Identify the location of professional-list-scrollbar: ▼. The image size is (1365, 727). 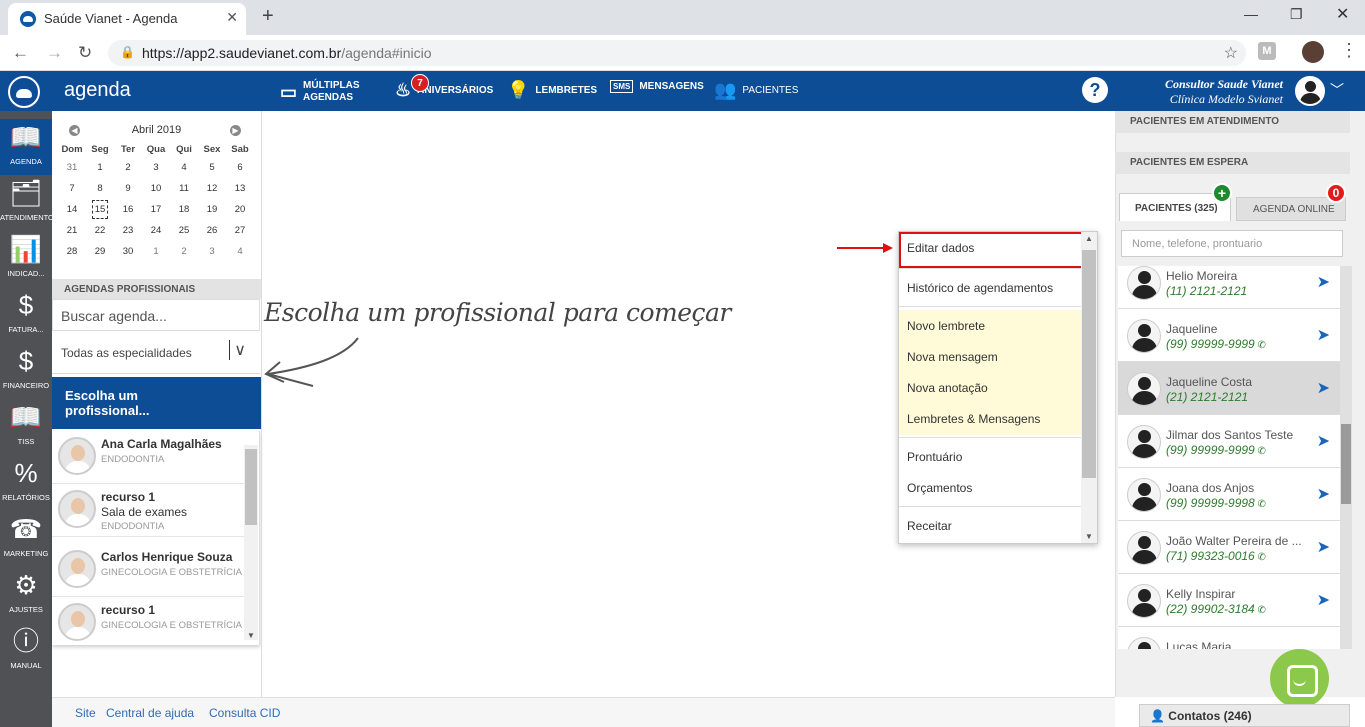
(251, 542).